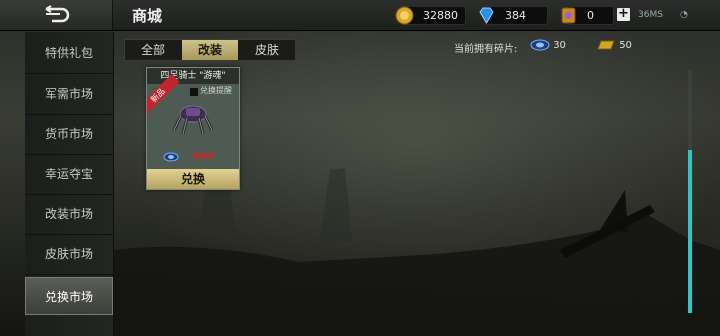 This screenshot has width=720, height=336. I want to click on sidebar-item-currency-market: 货币市场, so click(69, 134).